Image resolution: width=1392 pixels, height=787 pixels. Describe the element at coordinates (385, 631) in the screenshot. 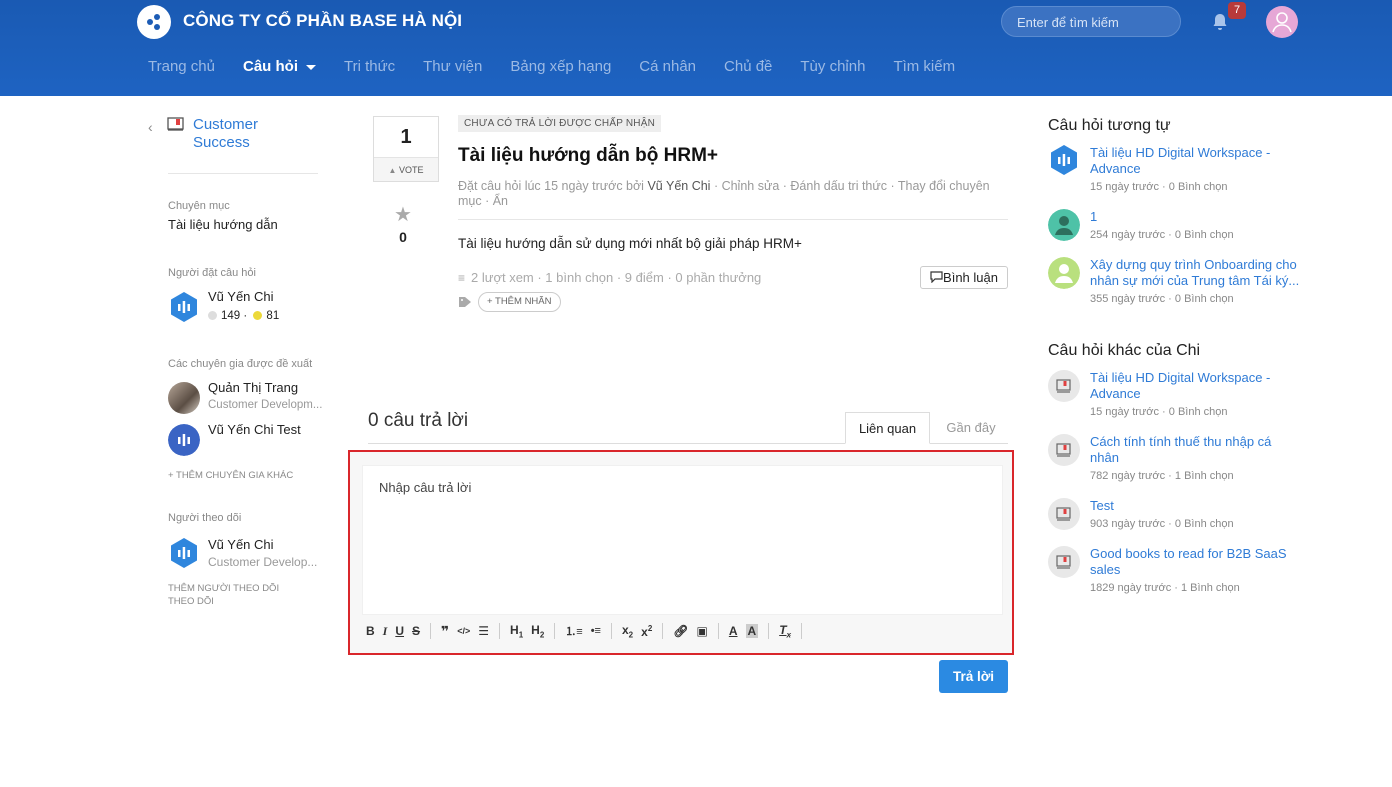

I see `italic-icon: I` at that location.